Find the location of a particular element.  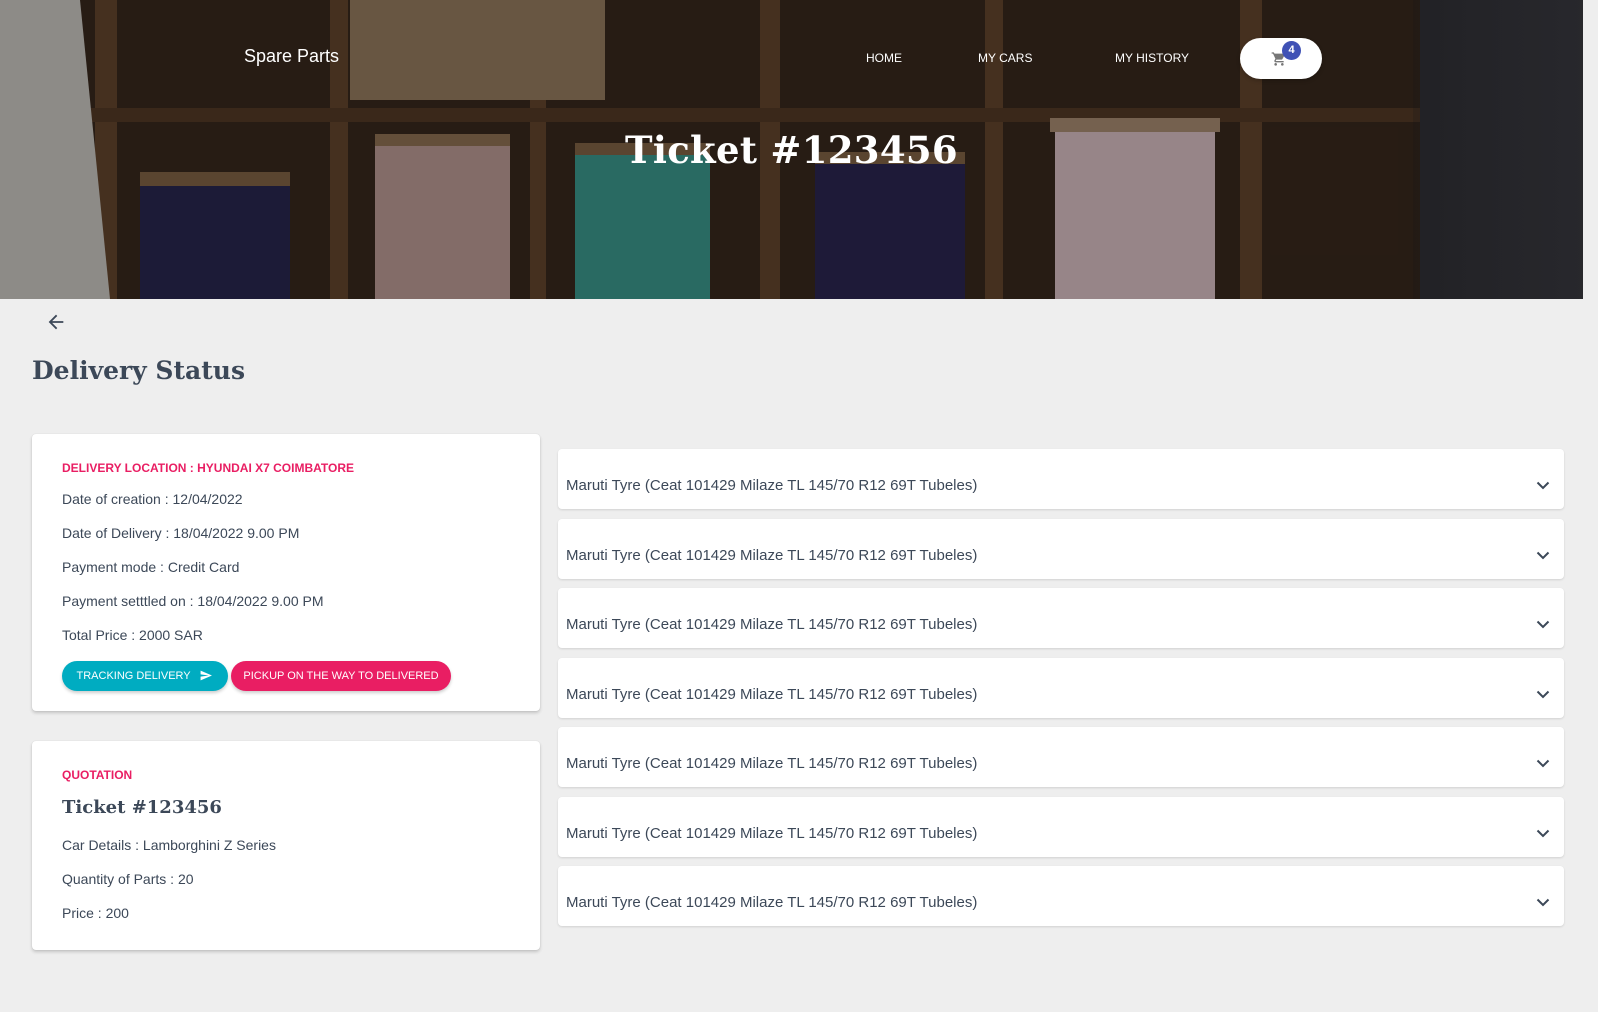

cart-button: 4 is located at coordinates (1281, 58).